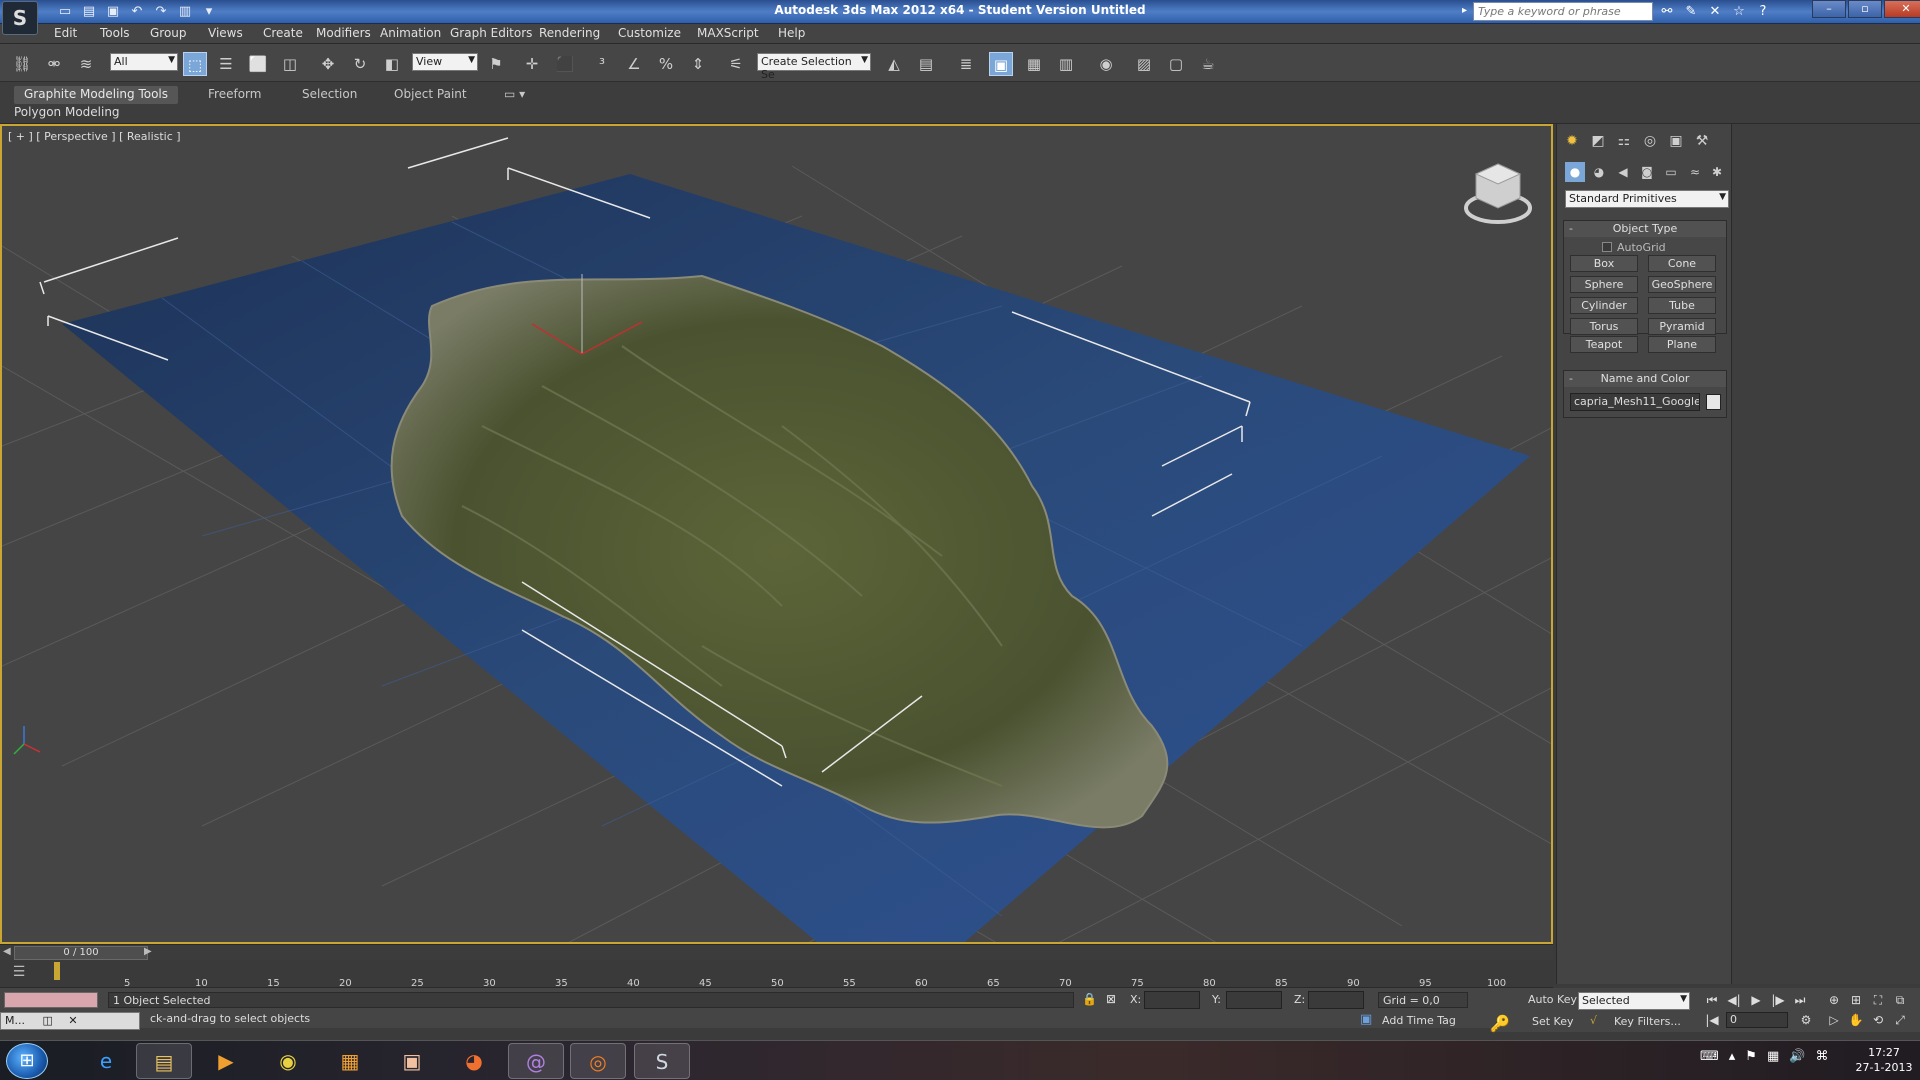 The height and width of the screenshot is (1080, 1920). Describe the element at coordinates (1563, 11) in the screenshot. I see `search-input: Type a keyword or phrase` at that location.